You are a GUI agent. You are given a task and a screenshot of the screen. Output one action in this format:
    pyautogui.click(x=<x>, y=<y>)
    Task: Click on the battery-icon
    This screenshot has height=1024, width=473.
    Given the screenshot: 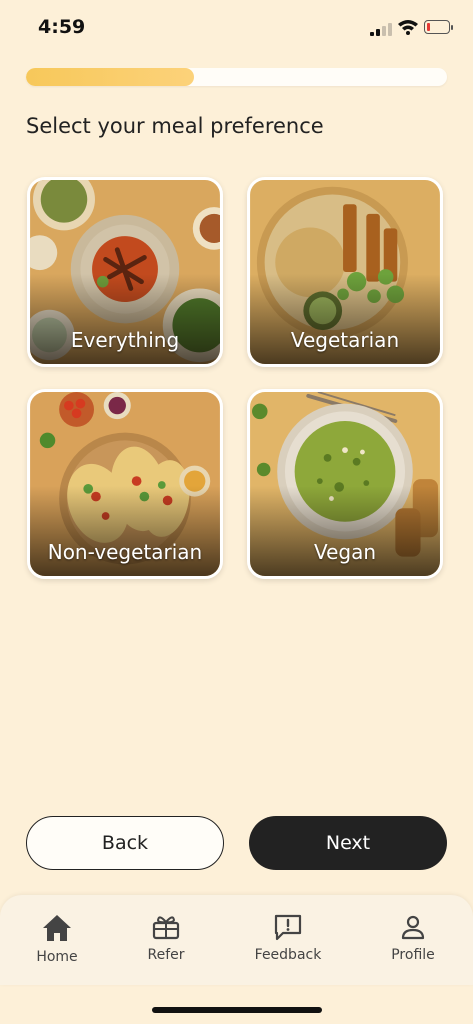 What is the action you would take?
    pyautogui.click(x=438, y=27)
    